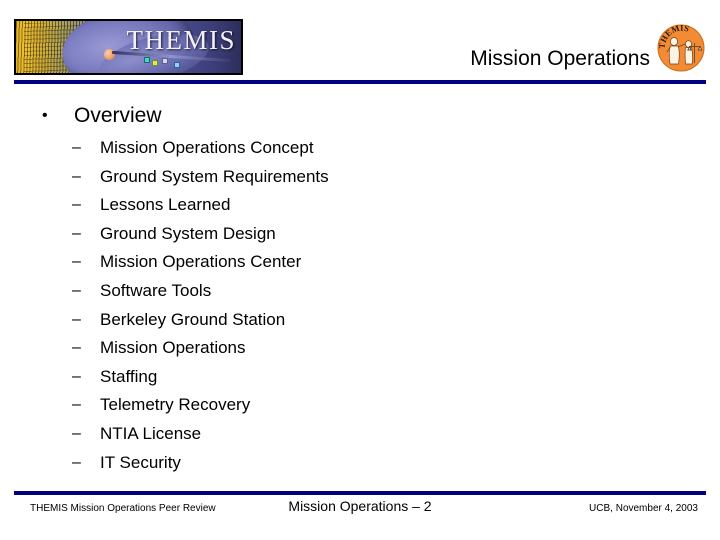 The height and width of the screenshot is (540, 720). I want to click on list-item-label: Ground System Requirements, so click(214, 176).